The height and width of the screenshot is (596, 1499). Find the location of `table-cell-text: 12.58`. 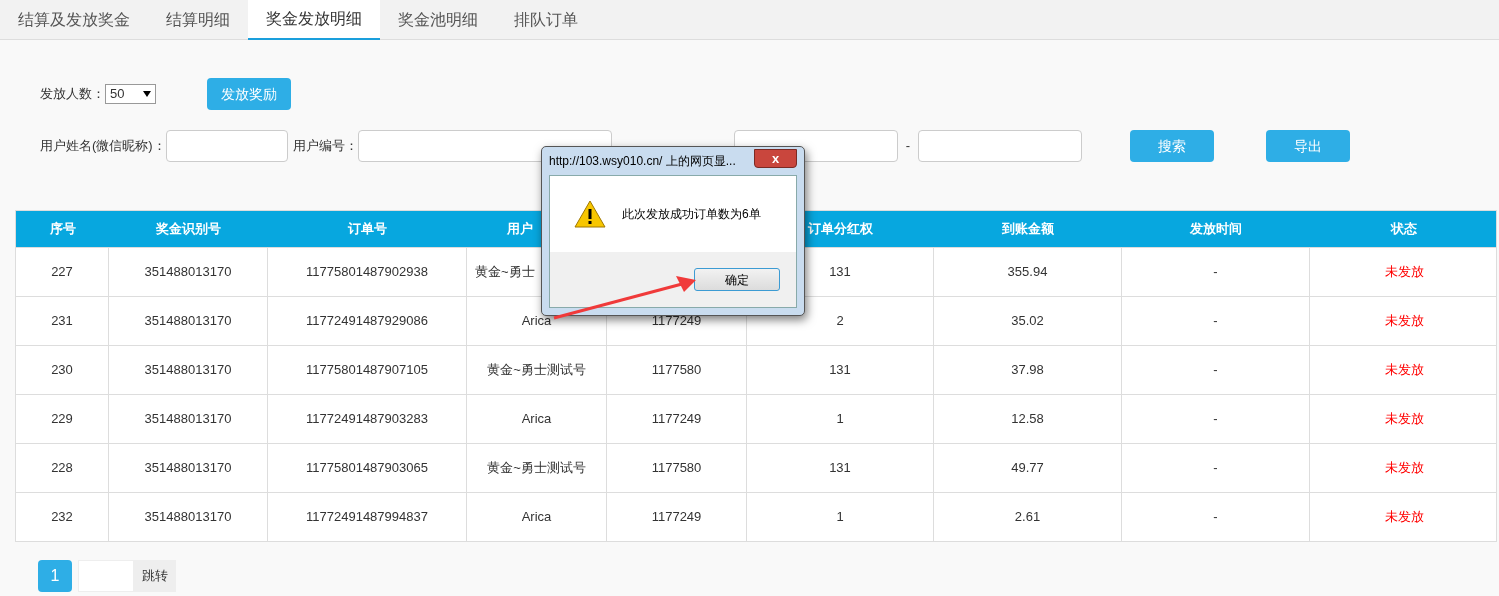

table-cell-text: 12.58 is located at coordinates (1027, 419).